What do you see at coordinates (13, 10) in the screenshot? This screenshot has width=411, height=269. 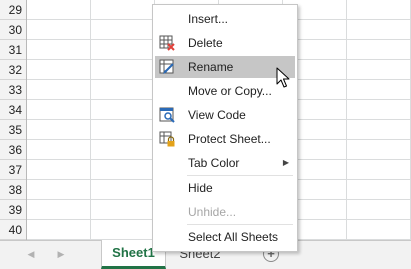 I see `row-header-29: 29` at bounding box center [13, 10].